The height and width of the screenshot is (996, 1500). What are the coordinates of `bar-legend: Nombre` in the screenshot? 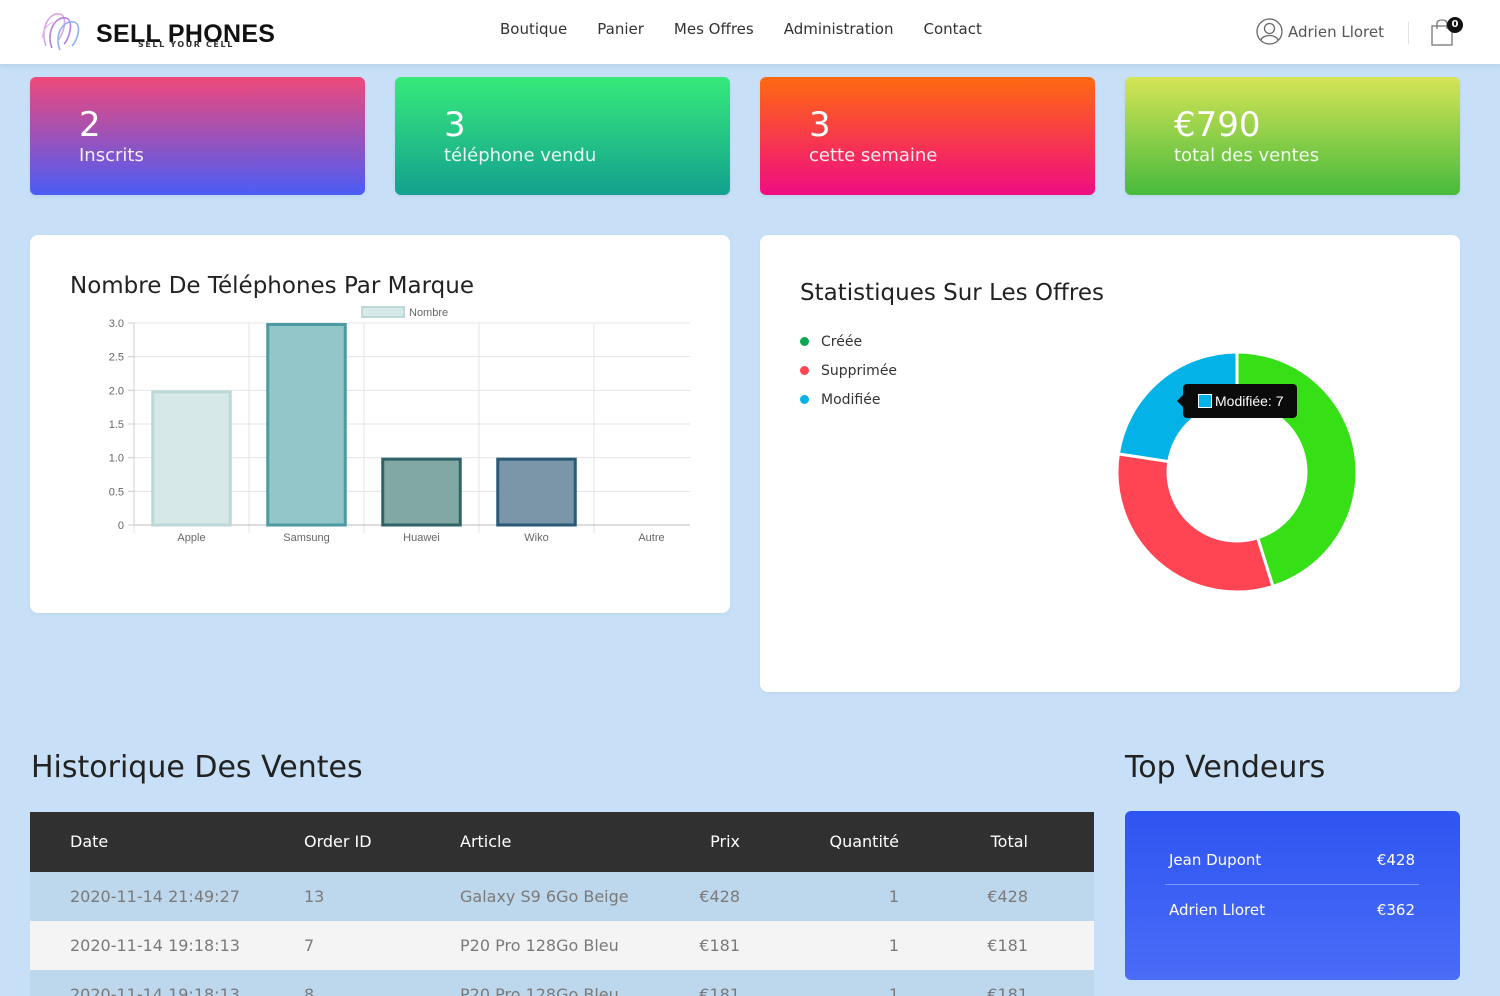 It's located at (404, 312).